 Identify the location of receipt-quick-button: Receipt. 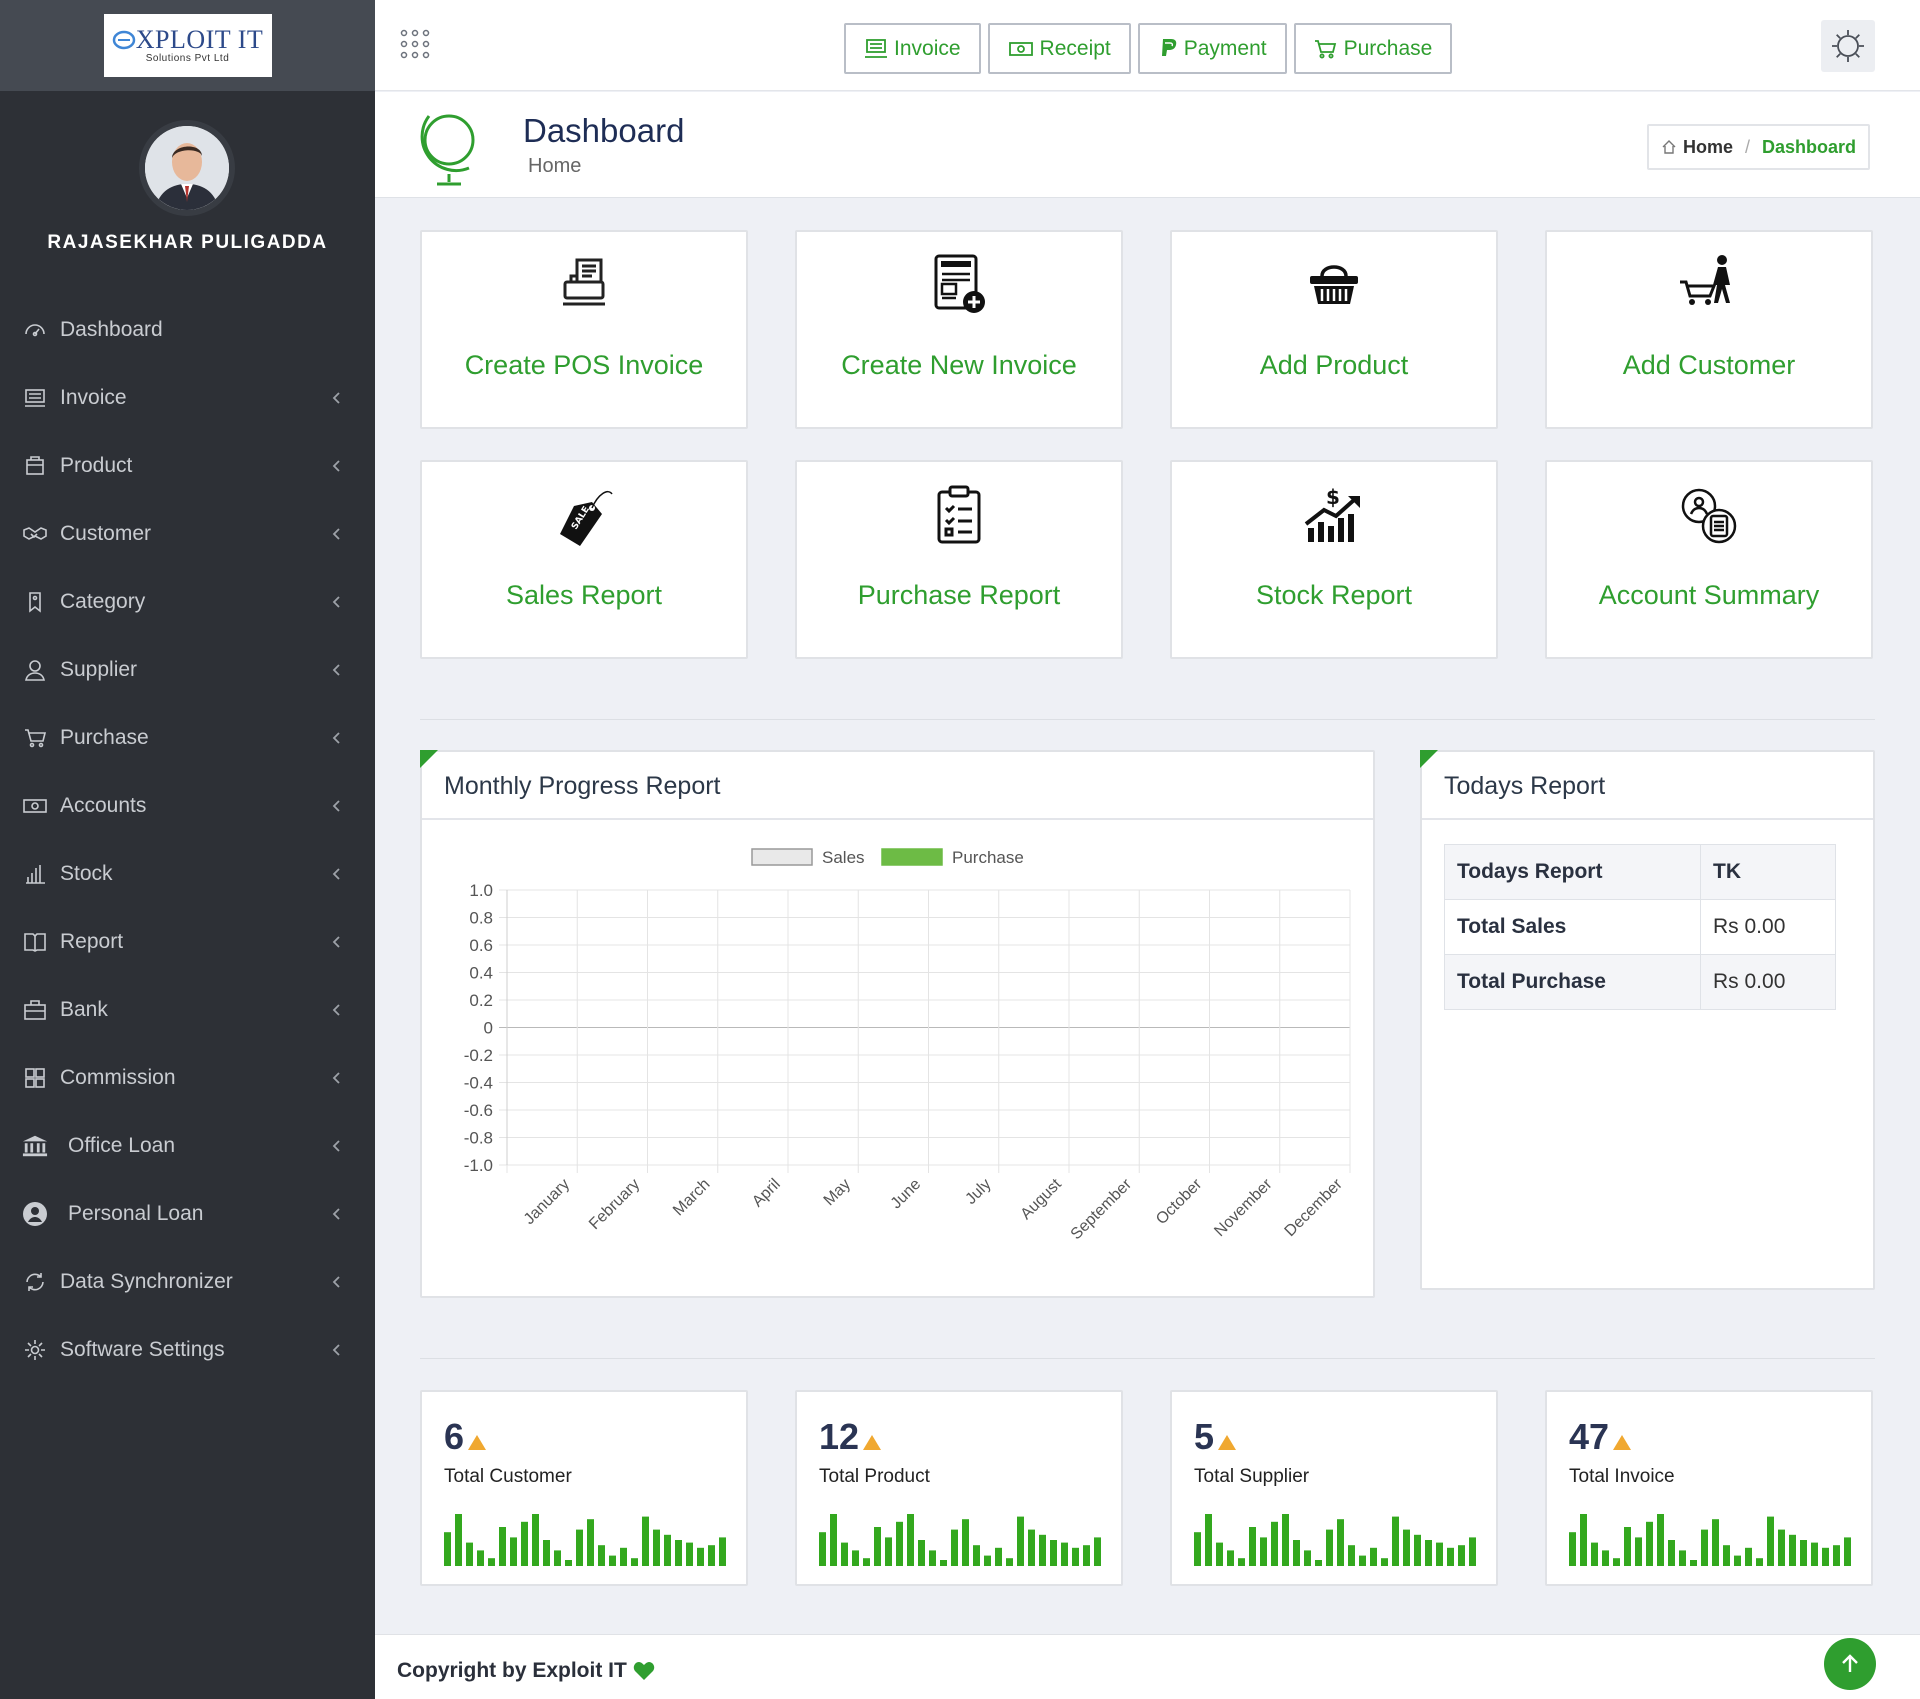
(1059, 48).